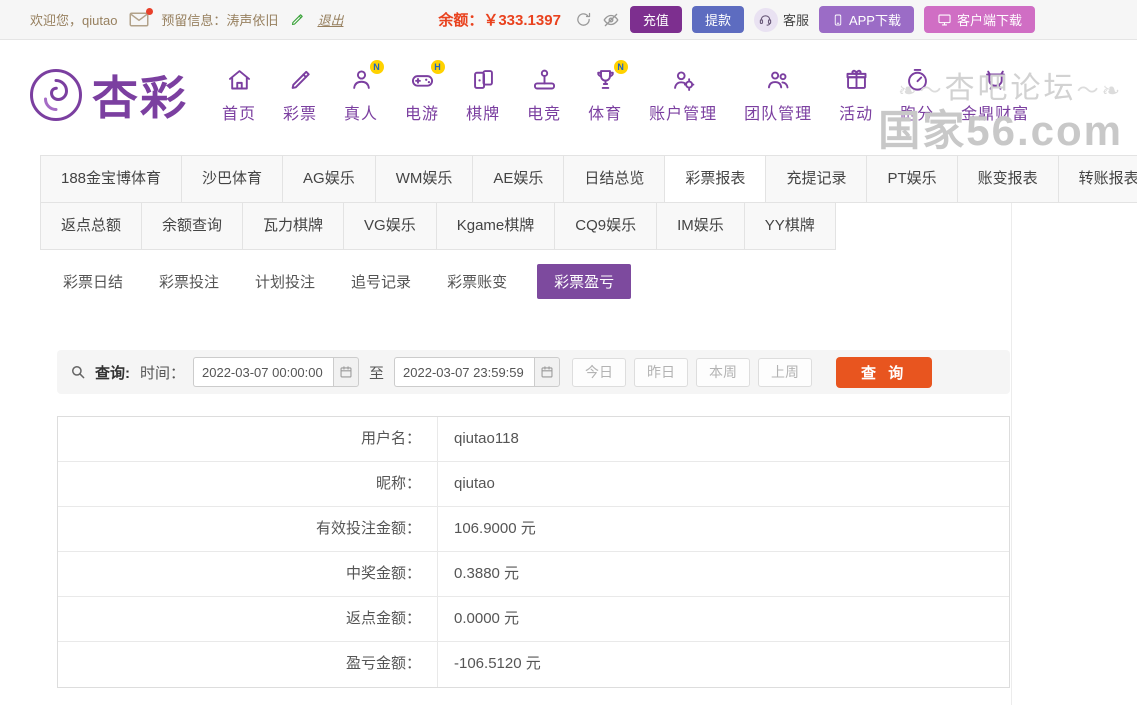 This screenshot has width=1137, height=705. I want to click on brand-logo: 杏彩, so click(108, 95).